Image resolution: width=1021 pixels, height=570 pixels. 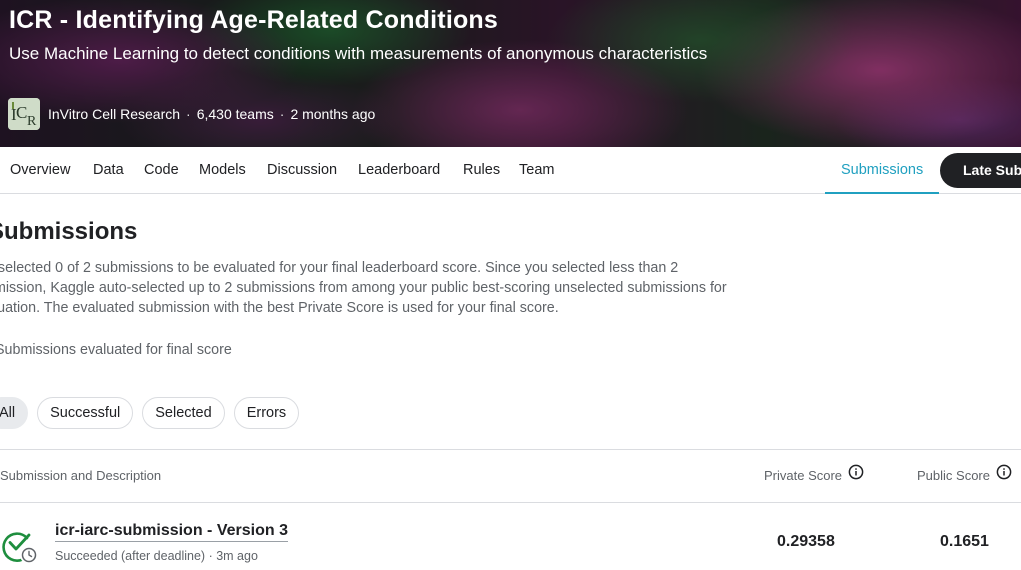 What do you see at coordinates (69, 231) in the screenshot?
I see `page-title: Submissions` at bounding box center [69, 231].